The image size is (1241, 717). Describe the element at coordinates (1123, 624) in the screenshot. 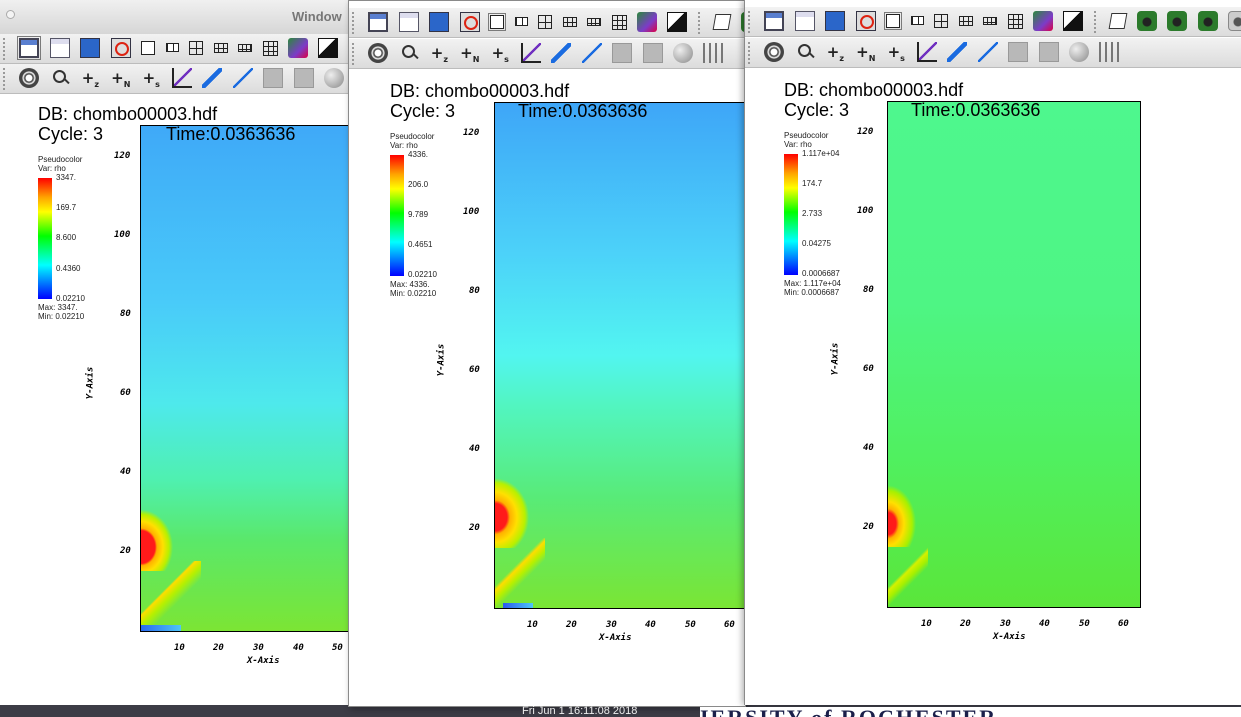

I see `x-tick-label: 60` at that location.